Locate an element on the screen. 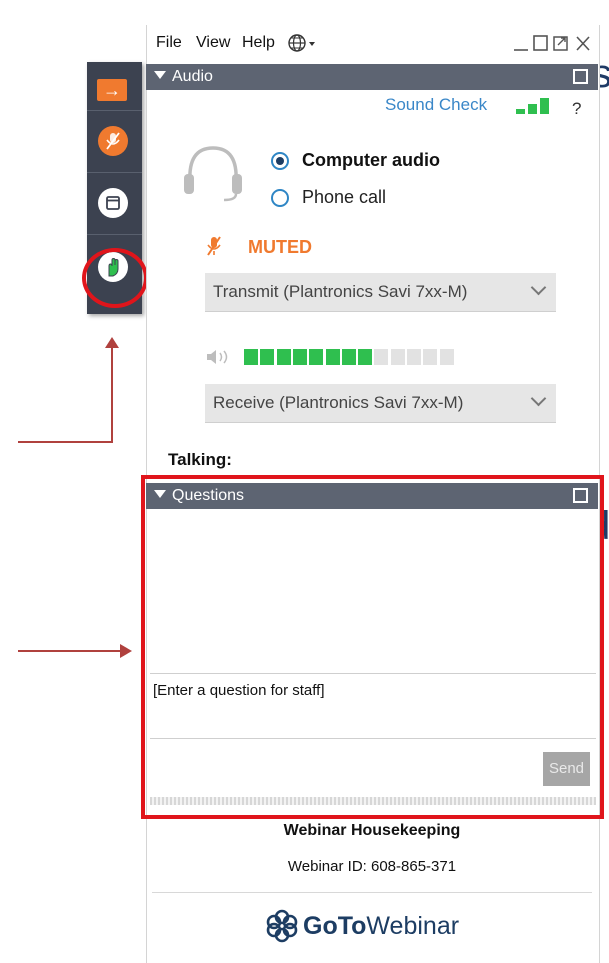 The height and width of the screenshot is (963, 609). computer-audio-label: Computer audio is located at coordinates (371, 160).